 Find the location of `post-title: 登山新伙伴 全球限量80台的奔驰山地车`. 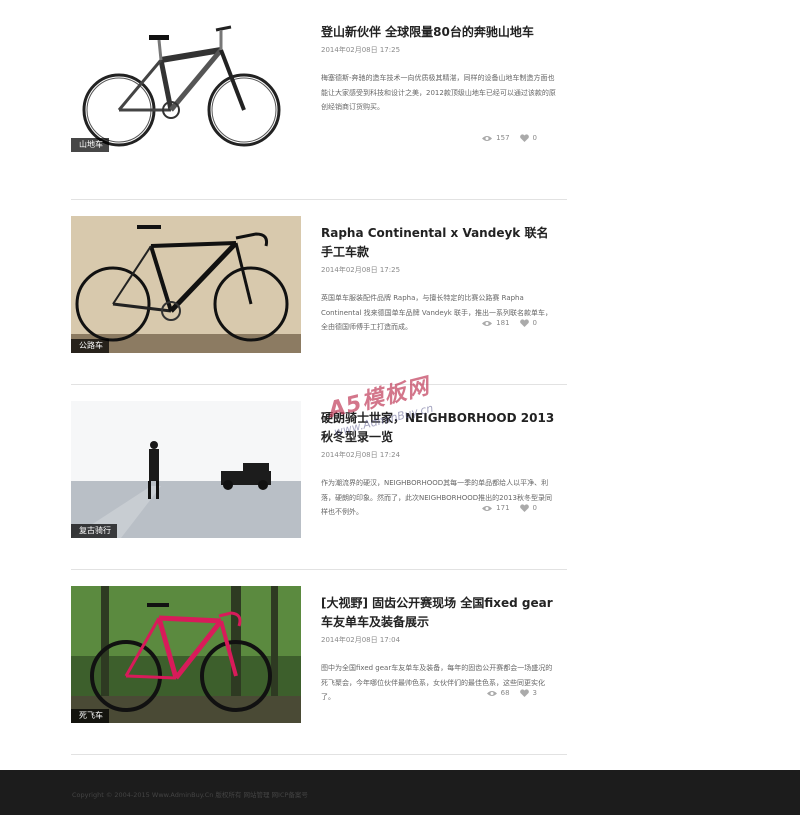

post-title: 登山新伙伴 全球限量80台的奔驰山地车 is located at coordinates (439, 32).